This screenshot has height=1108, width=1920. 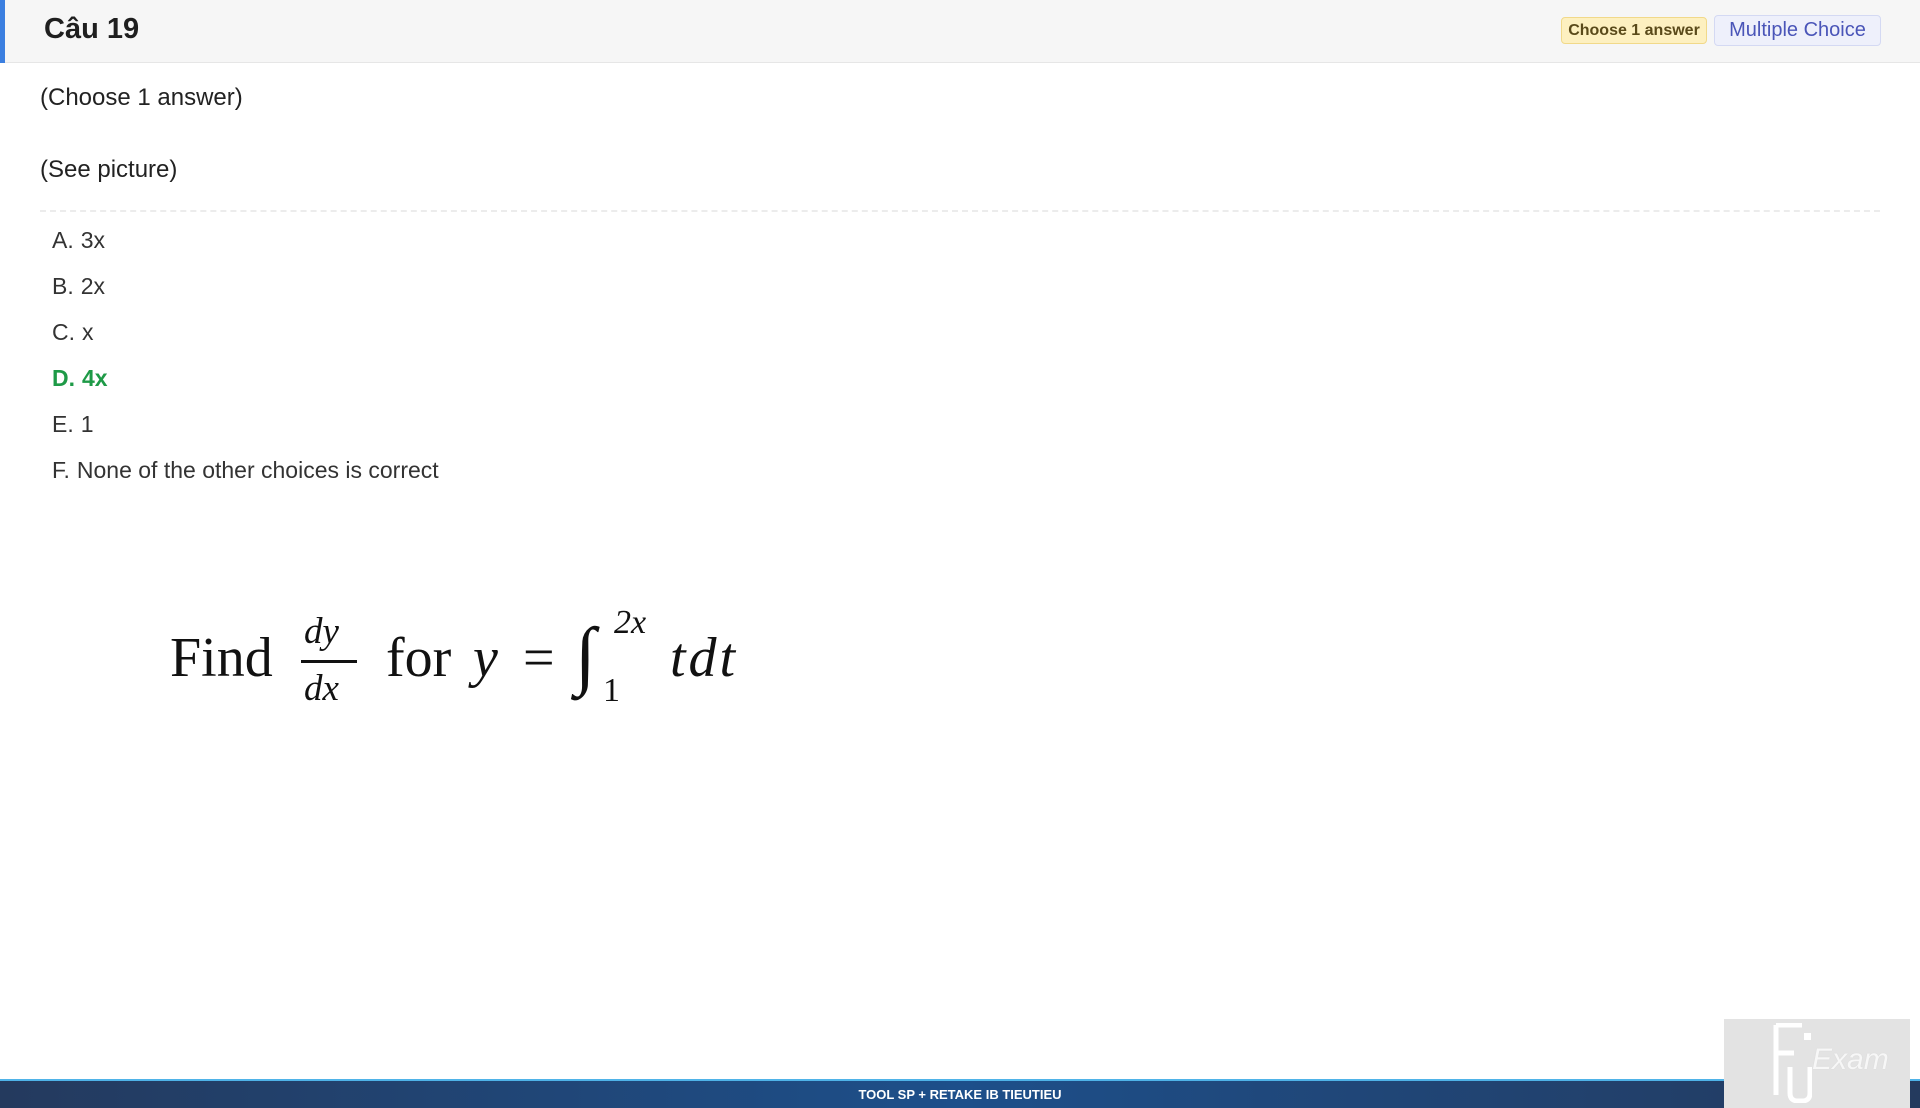 I want to click on answer-text: 3x, so click(x=93, y=240).